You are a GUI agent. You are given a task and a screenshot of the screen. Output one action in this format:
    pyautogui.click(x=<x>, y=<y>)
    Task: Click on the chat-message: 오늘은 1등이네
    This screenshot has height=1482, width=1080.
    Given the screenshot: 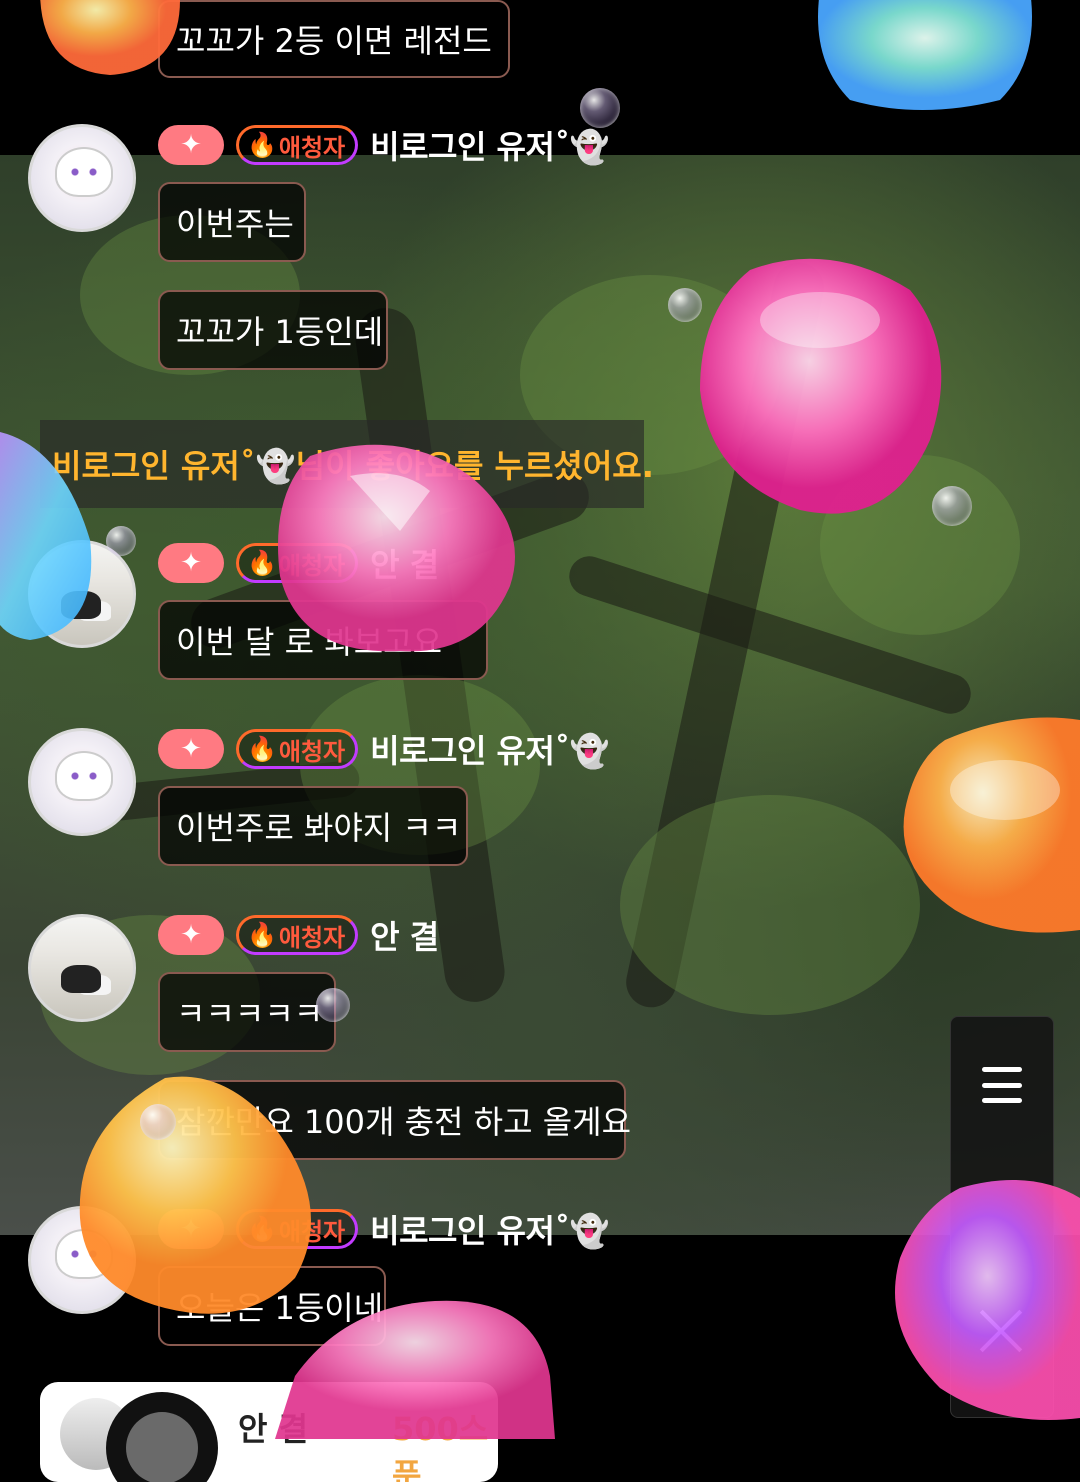 What is the action you would take?
    pyautogui.click(x=272, y=1306)
    